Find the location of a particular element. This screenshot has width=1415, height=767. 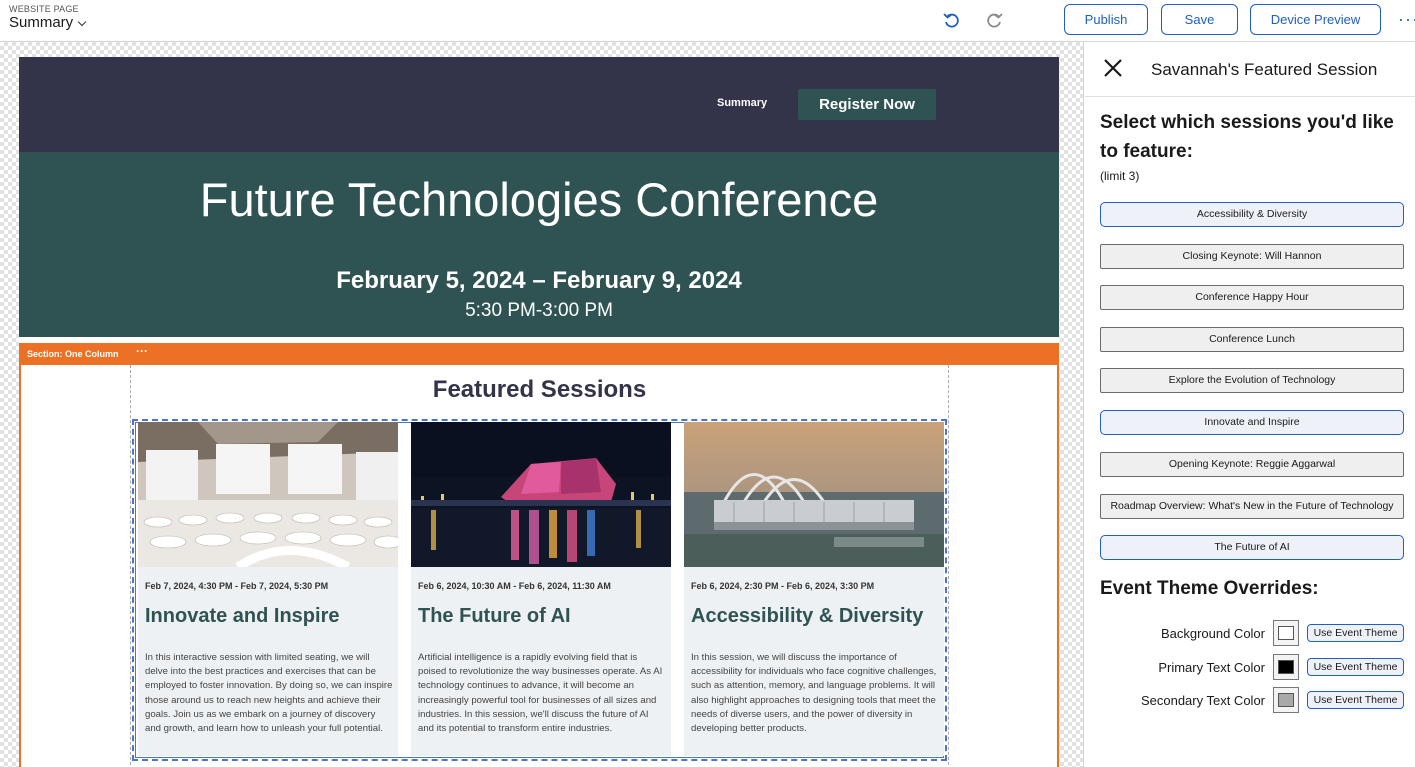

page-selector: Summary is located at coordinates (48, 22).